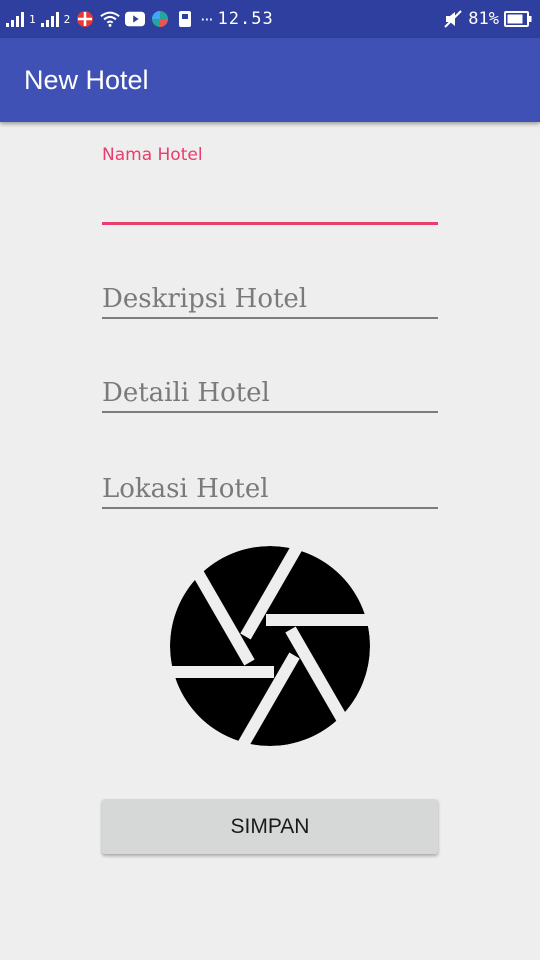 The height and width of the screenshot is (960, 540). Describe the element at coordinates (32, 19) in the screenshot. I see `sim1-label: 1` at that location.